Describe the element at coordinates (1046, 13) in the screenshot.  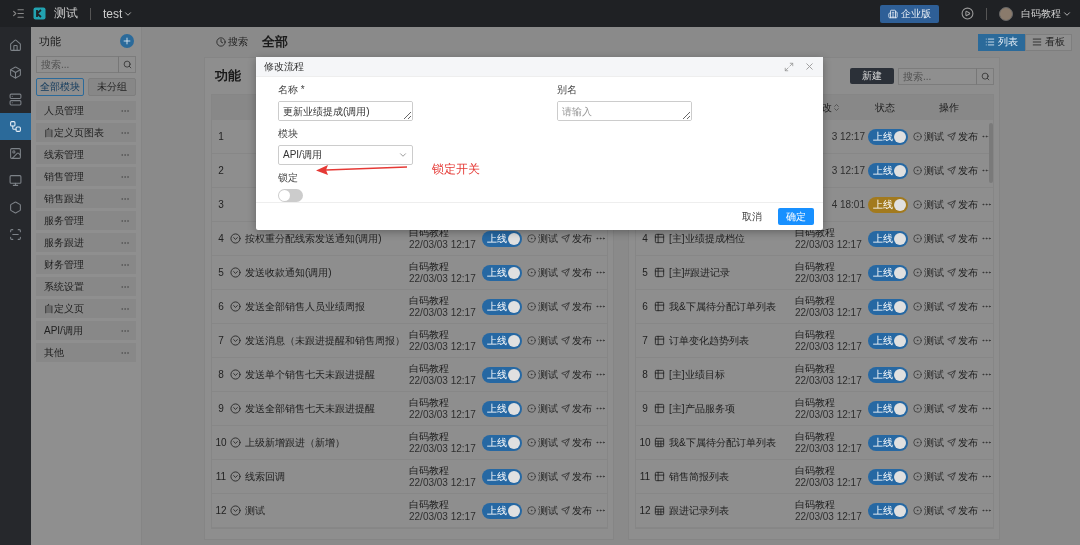
I see `user-menu: 白码教程` at that location.